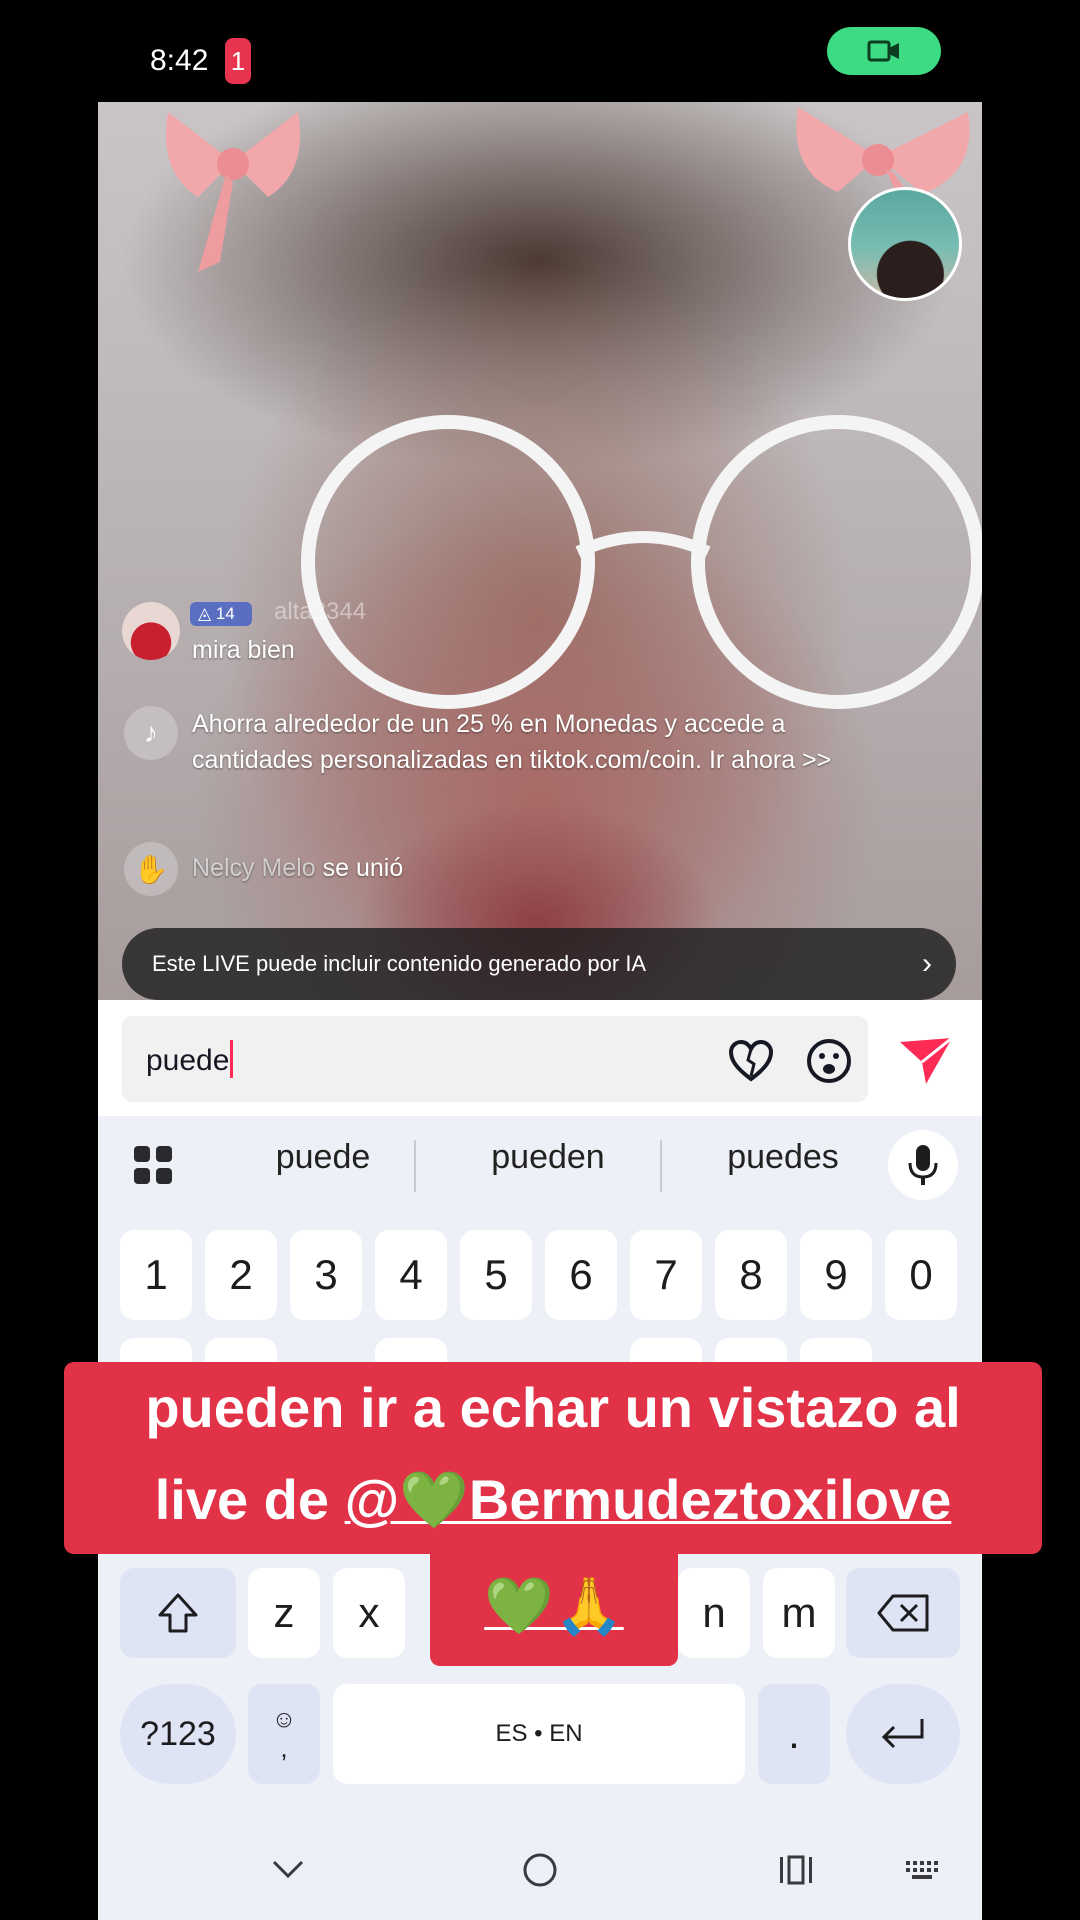 This screenshot has height=1920, width=1080. Describe the element at coordinates (254, 868) in the screenshot. I see `joined-user-name: Nelcy Melo` at that location.